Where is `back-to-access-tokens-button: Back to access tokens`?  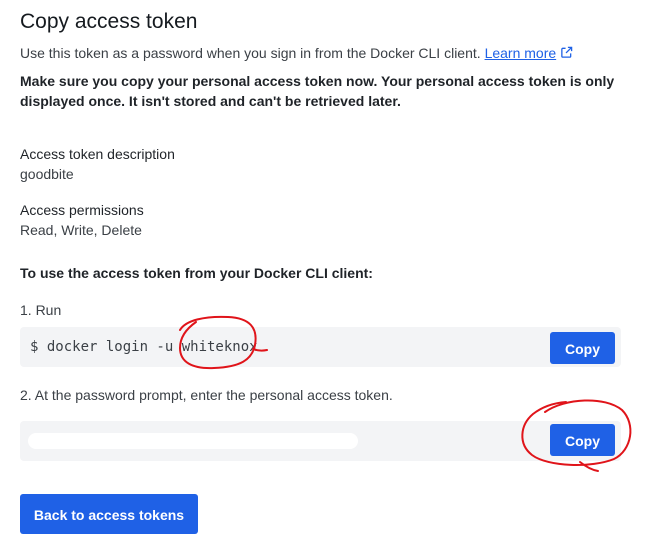 back-to-access-tokens-button: Back to access tokens is located at coordinates (109, 514).